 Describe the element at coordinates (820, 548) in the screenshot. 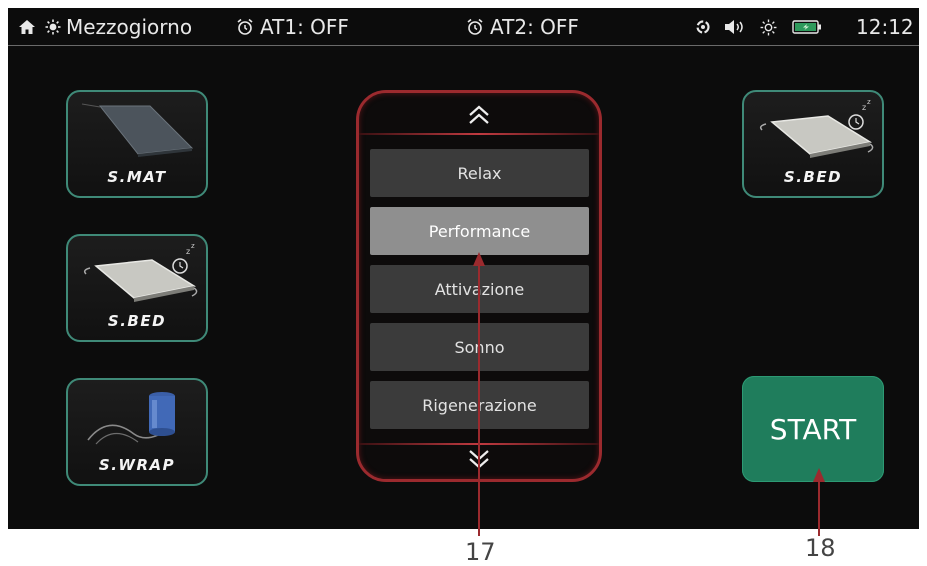

I see `callout-number-18: 18` at that location.